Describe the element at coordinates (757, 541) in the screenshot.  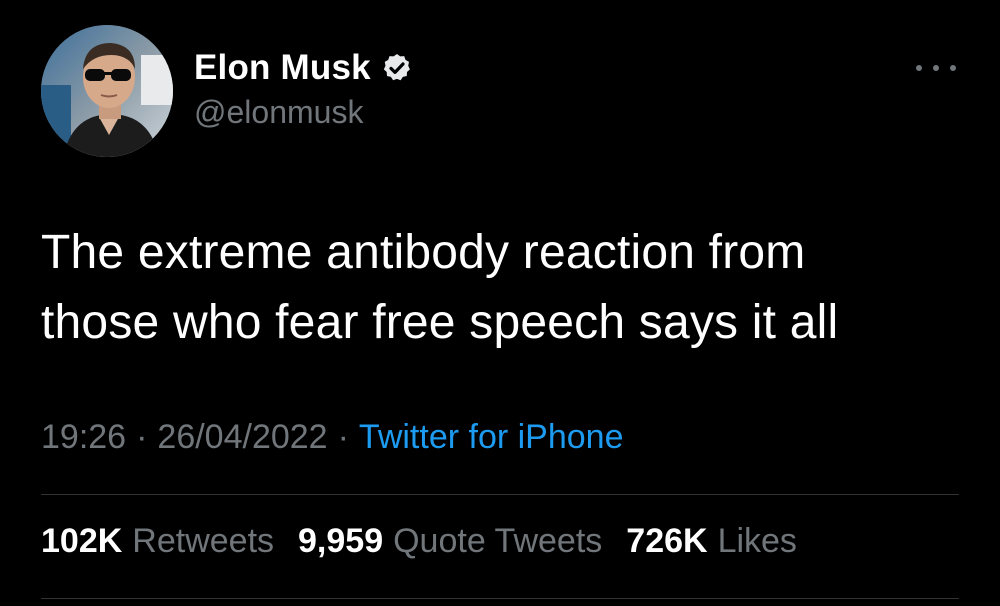
I see `likes-label: Likes` at that location.